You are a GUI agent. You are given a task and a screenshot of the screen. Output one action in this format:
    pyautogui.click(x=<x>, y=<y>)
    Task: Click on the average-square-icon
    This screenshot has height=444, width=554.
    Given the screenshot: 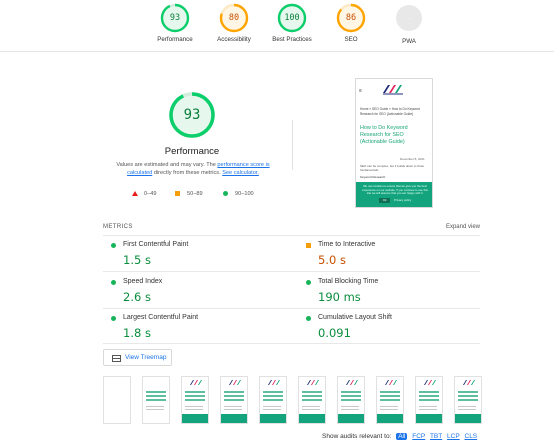 What is the action you would take?
    pyautogui.click(x=308, y=245)
    